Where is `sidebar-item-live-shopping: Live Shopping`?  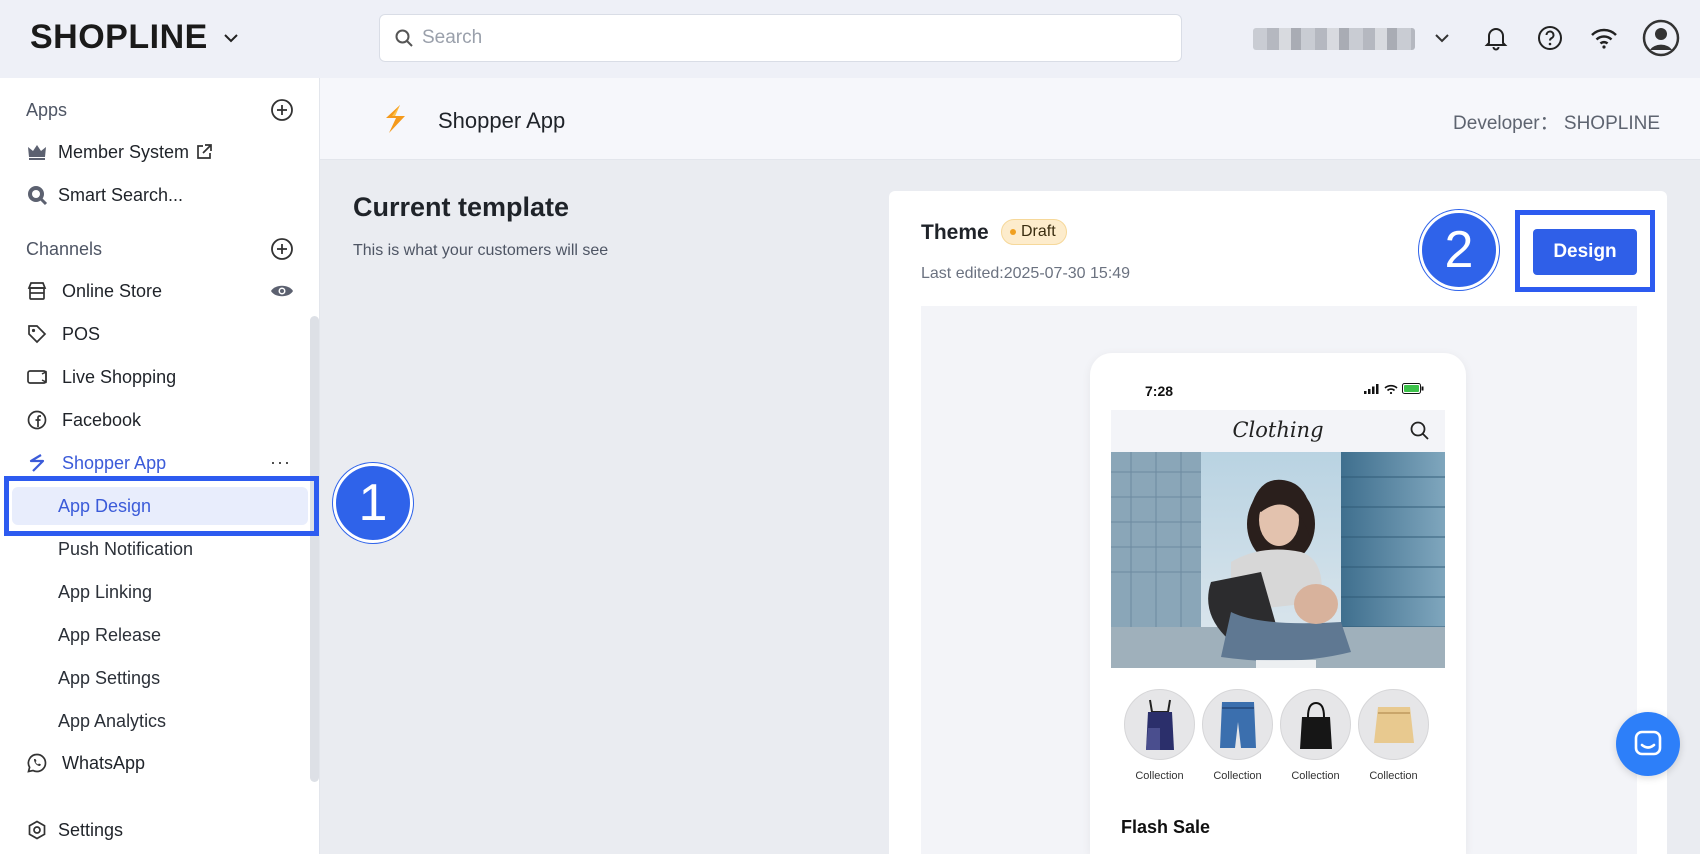
sidebar-item-live-shopping: Live Shopping is located at coordinates (101, 377).